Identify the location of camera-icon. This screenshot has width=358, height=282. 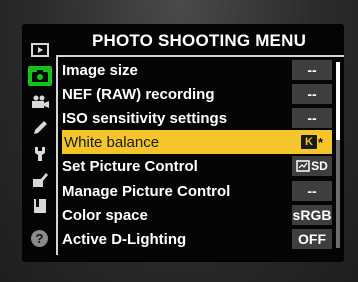
(40, 76).